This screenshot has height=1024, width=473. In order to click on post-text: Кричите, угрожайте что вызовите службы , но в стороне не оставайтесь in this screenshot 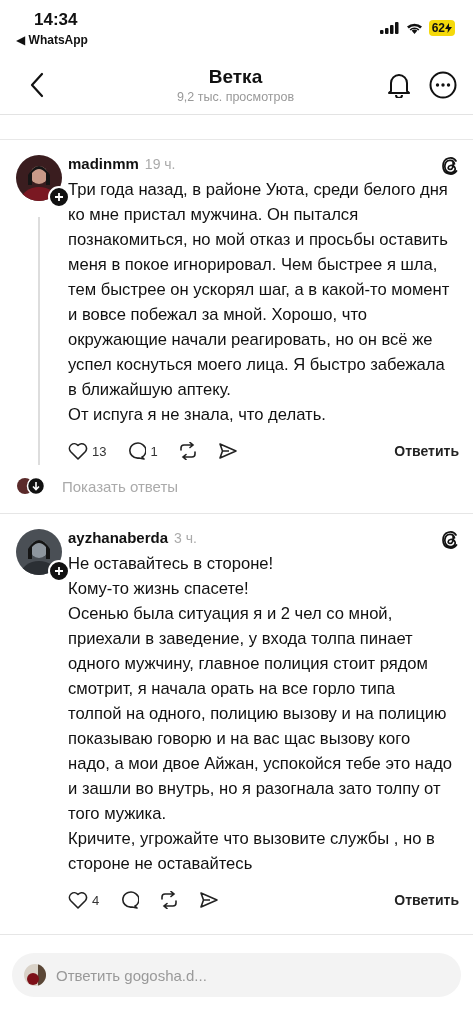, I will do `click(252, 851)`.